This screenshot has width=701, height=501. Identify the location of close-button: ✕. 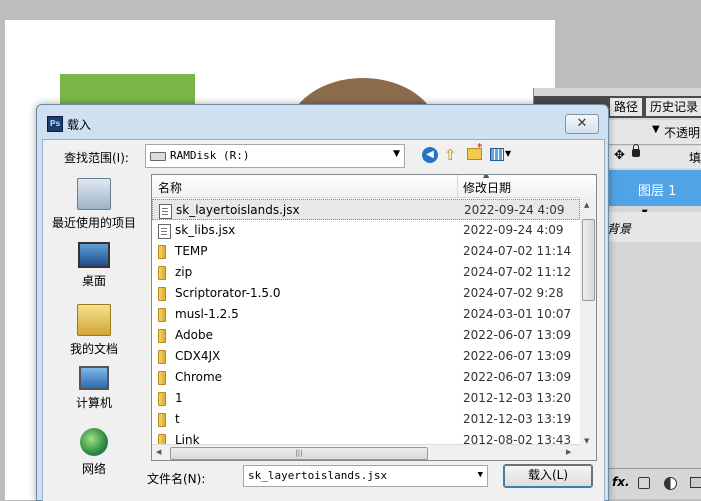
(582, 124).